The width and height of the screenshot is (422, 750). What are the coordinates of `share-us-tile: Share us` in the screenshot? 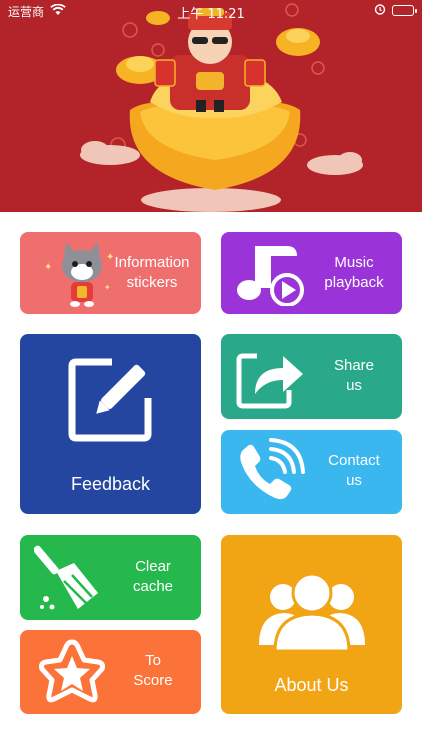 It's located at (311, 376).